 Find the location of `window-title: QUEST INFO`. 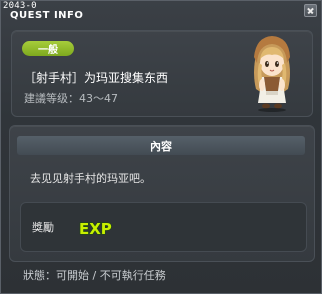

window-title: QUEST INFO is located at coordinates (47, 15).